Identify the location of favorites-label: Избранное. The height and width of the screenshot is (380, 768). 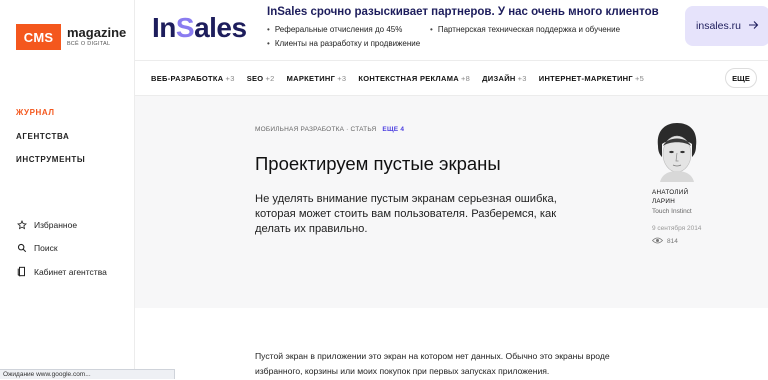
(56, 224).